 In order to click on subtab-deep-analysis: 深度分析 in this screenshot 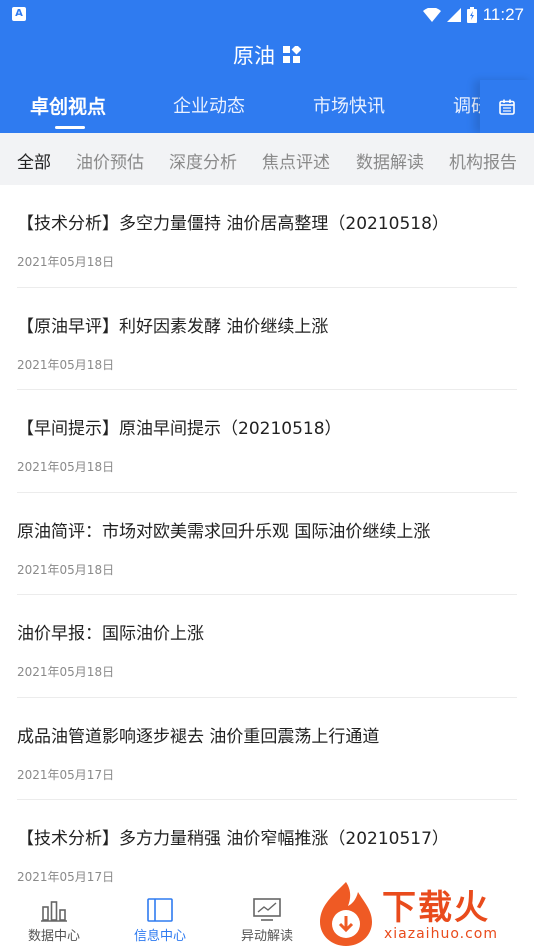, I will do `click(203, 160)`.